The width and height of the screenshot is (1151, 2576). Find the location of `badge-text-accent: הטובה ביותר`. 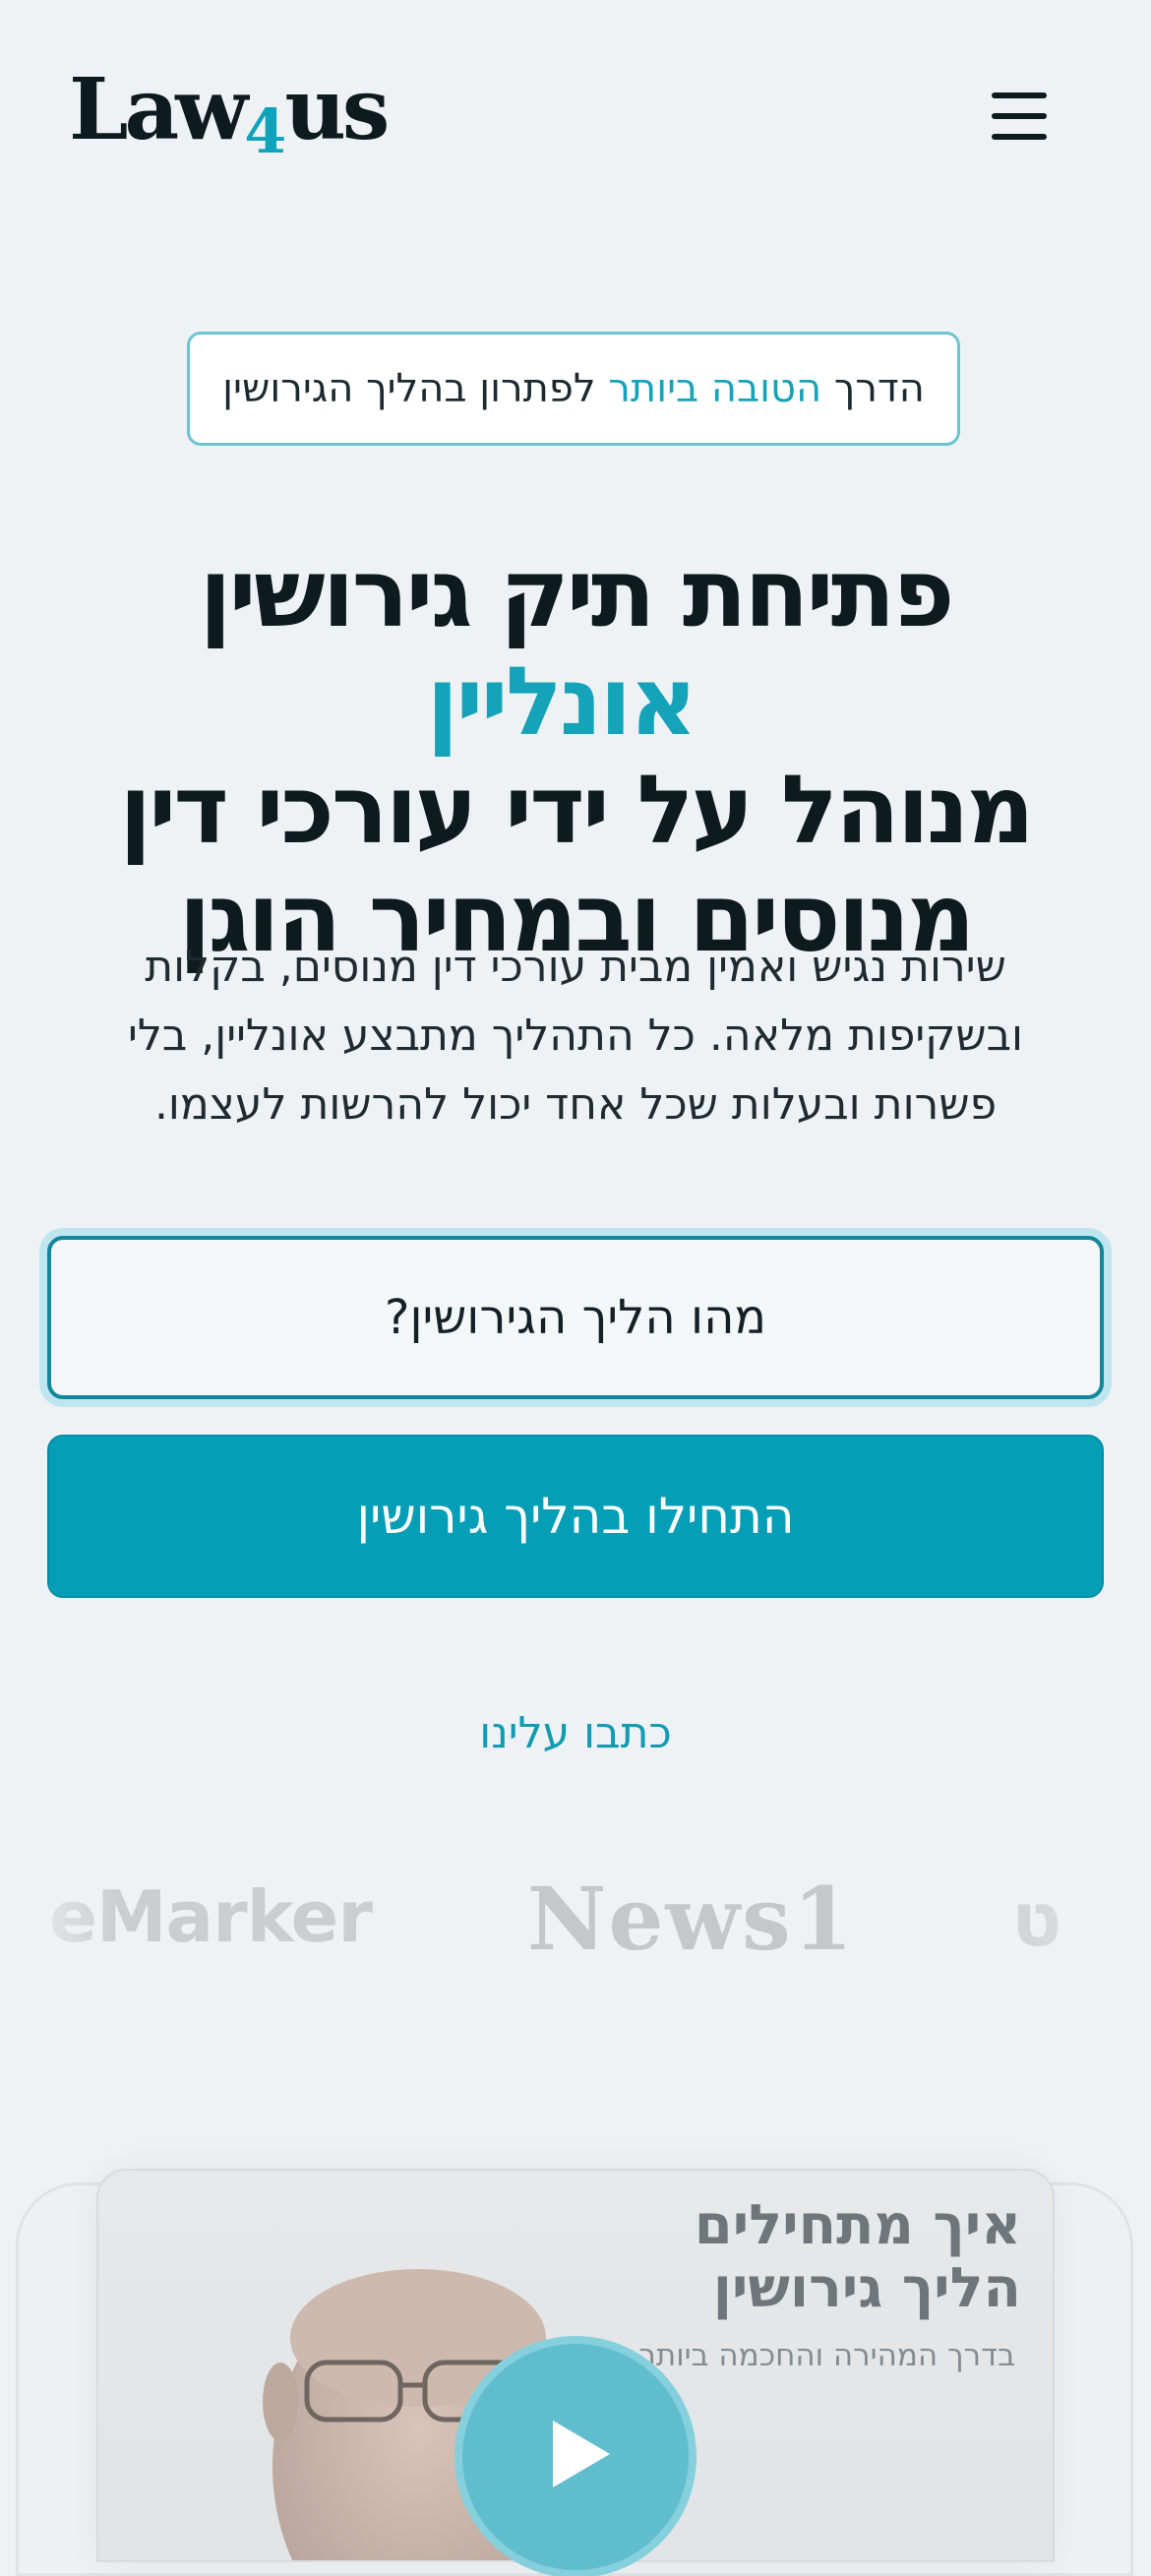

badge-text-accent: הטובה ביותר is located at coordinates (715, 388).